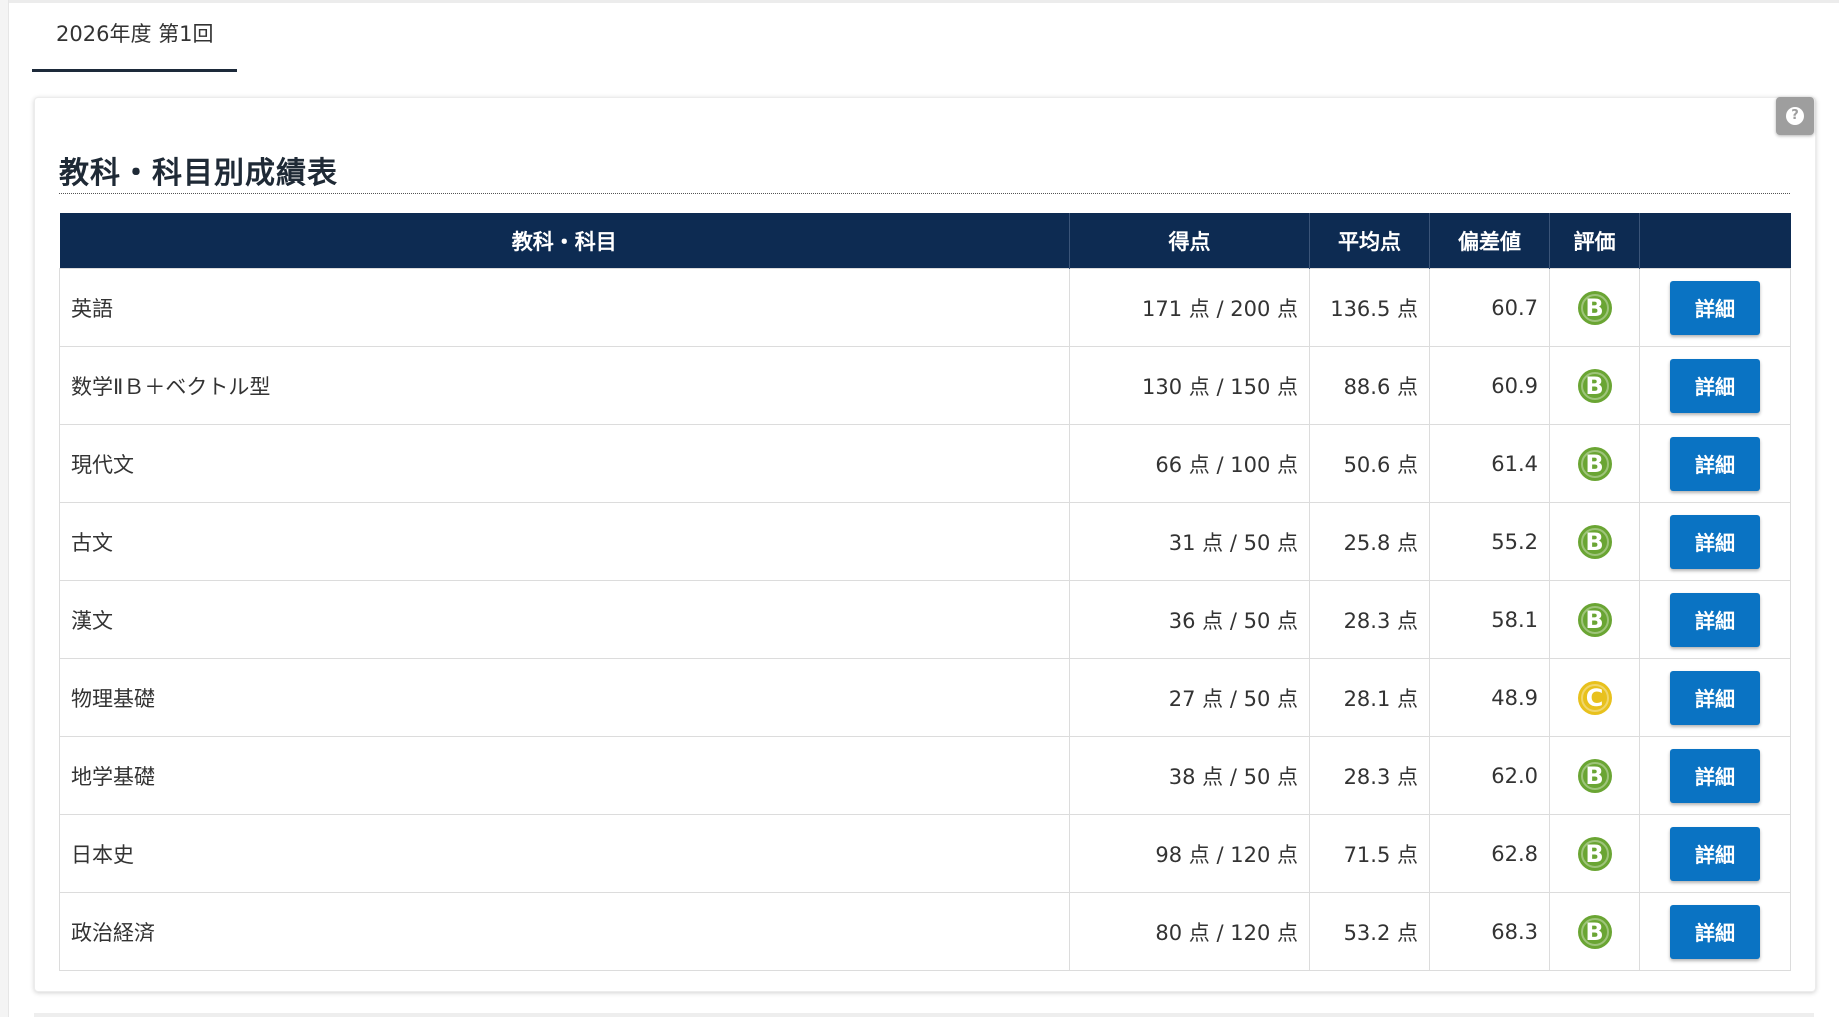  I want to click on table-row: 日本史 98 点 / 120 点 71.5 点 62.8 B 詳細, so click(925, 853).